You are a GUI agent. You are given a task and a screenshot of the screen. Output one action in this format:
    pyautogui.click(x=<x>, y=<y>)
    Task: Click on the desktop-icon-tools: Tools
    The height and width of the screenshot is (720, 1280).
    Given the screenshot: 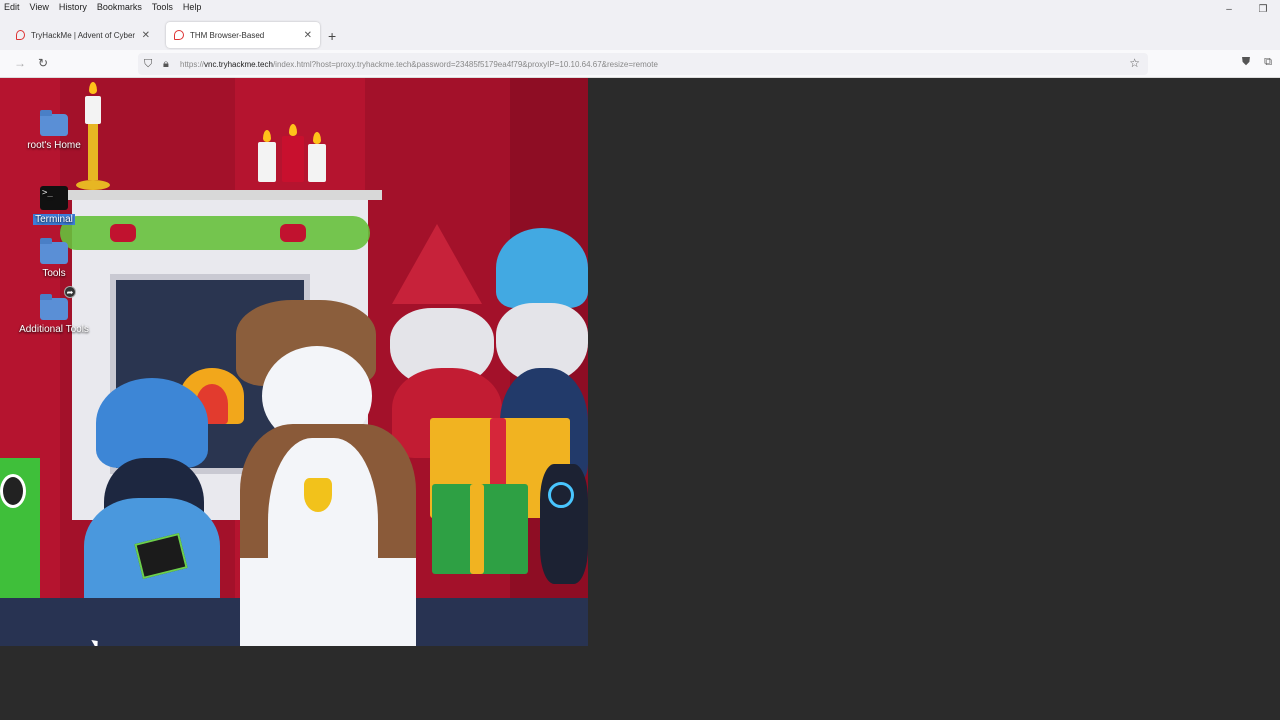 What is the action you would take?
    pyautogui.click(x=54, y=258)
    